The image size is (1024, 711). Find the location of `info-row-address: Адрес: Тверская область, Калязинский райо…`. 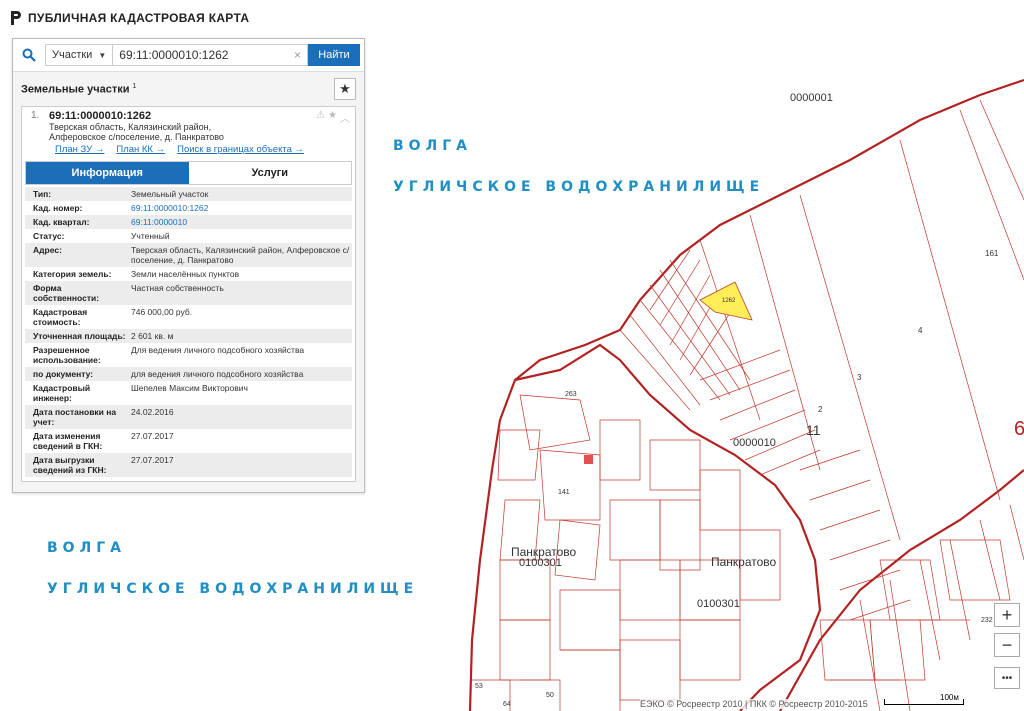

info-row-address: Адрес: Тверская область, Калязинский райо… is located at coordinates (188, 255).